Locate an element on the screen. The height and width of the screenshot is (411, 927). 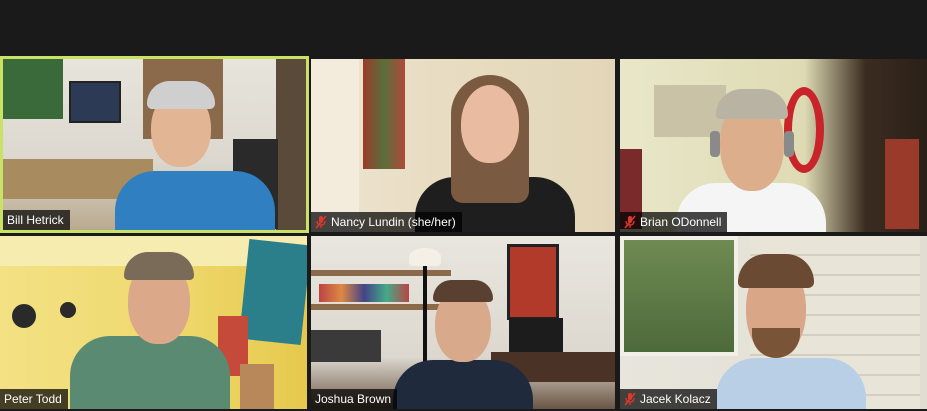
participant-name: Jacek Kolacz is located at coordinates (675, 399).